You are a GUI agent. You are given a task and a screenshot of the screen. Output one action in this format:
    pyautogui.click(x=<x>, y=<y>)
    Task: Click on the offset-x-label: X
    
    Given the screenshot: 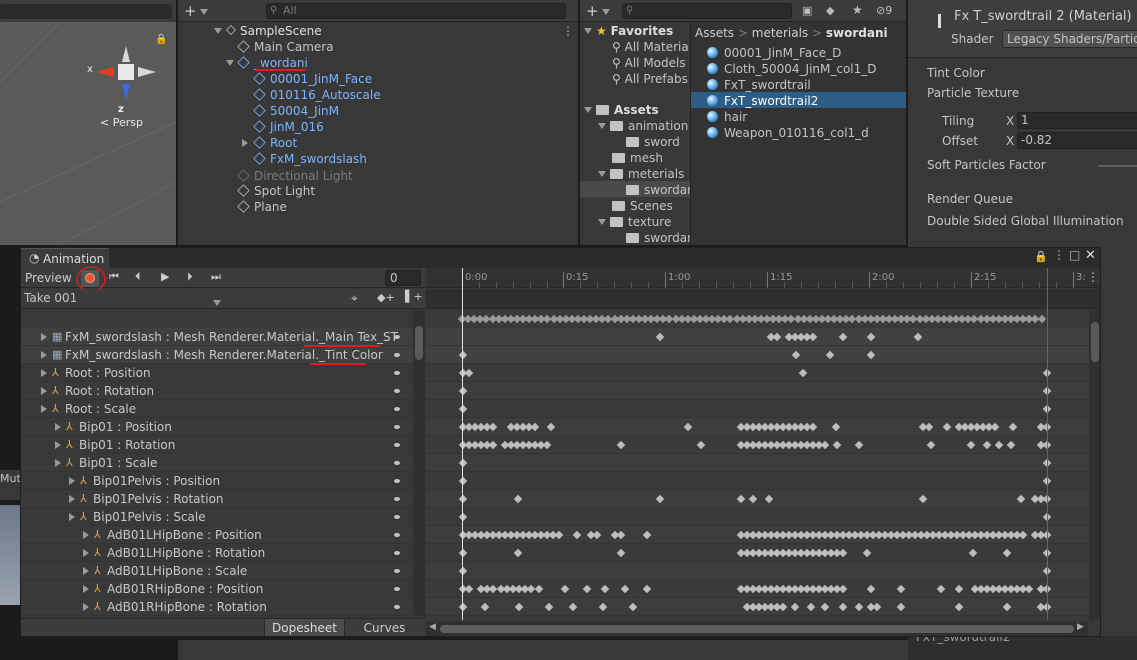 What is the action you would take?
    pyautogui.click(x=1010, y=141)
    